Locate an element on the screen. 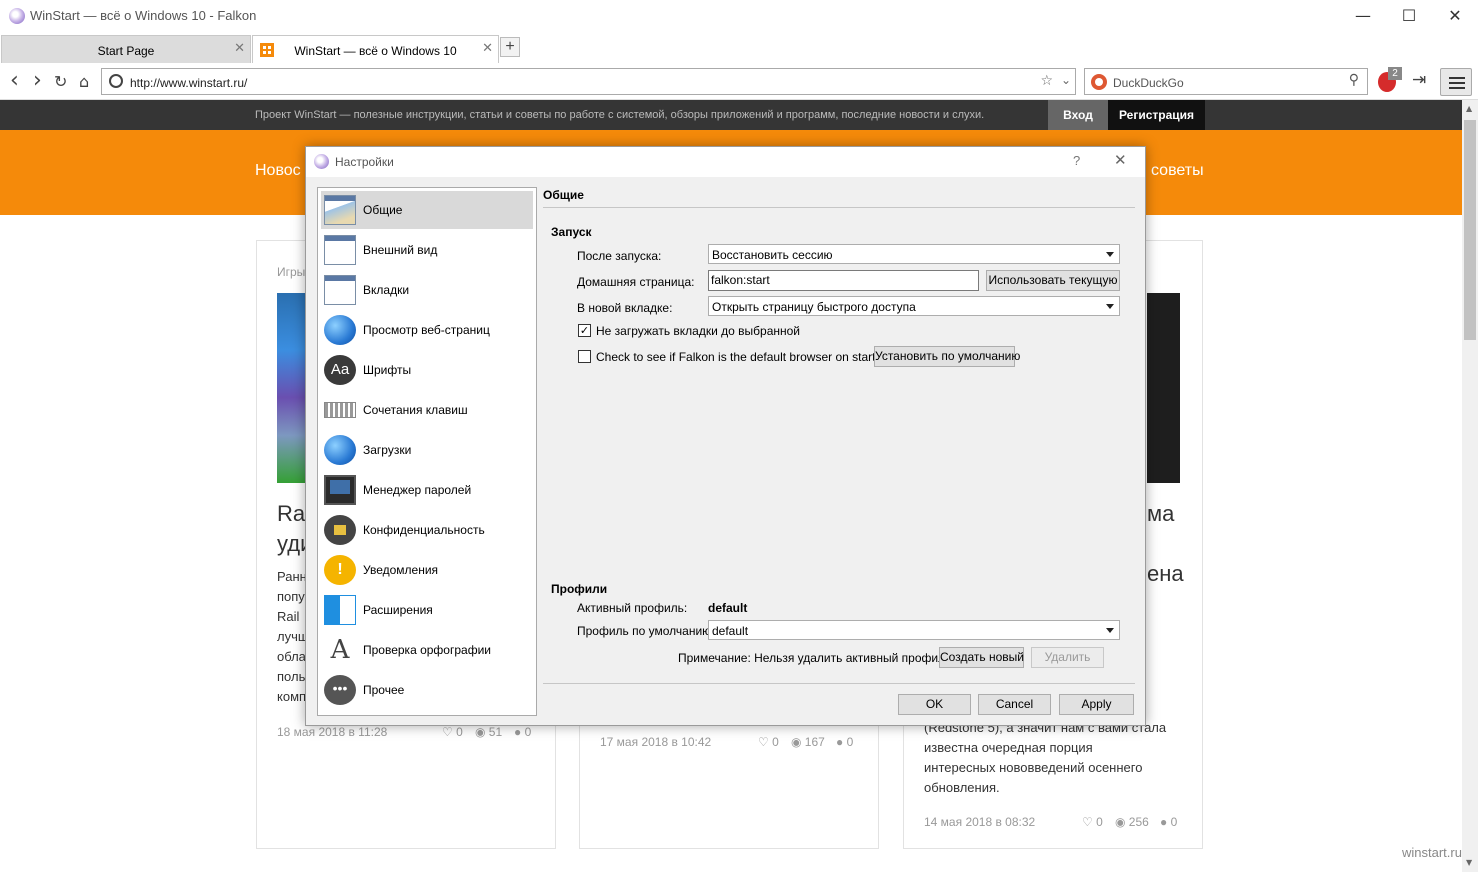  cancel-button: Cancel is located at coordinates (1014, 704).